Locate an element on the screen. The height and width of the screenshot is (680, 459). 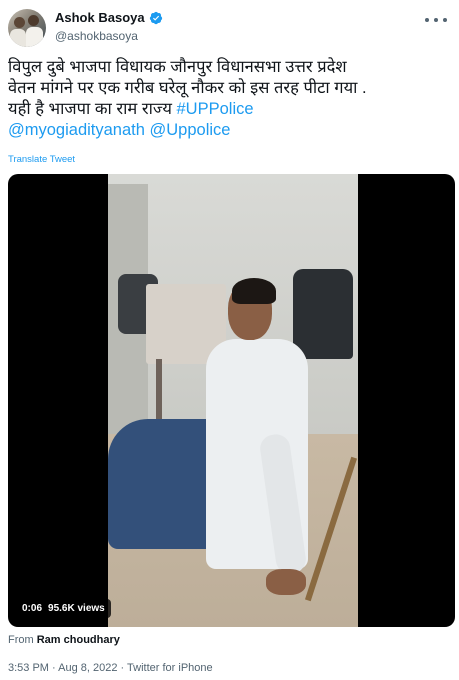
avatar is located at coordinates (27, 28).